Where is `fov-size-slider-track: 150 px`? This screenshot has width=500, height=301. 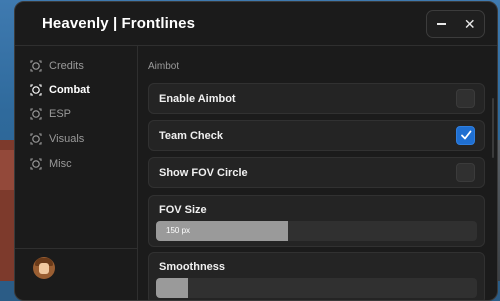
fov-size-slider-track: 150 px is located at coordinates (316, 231).